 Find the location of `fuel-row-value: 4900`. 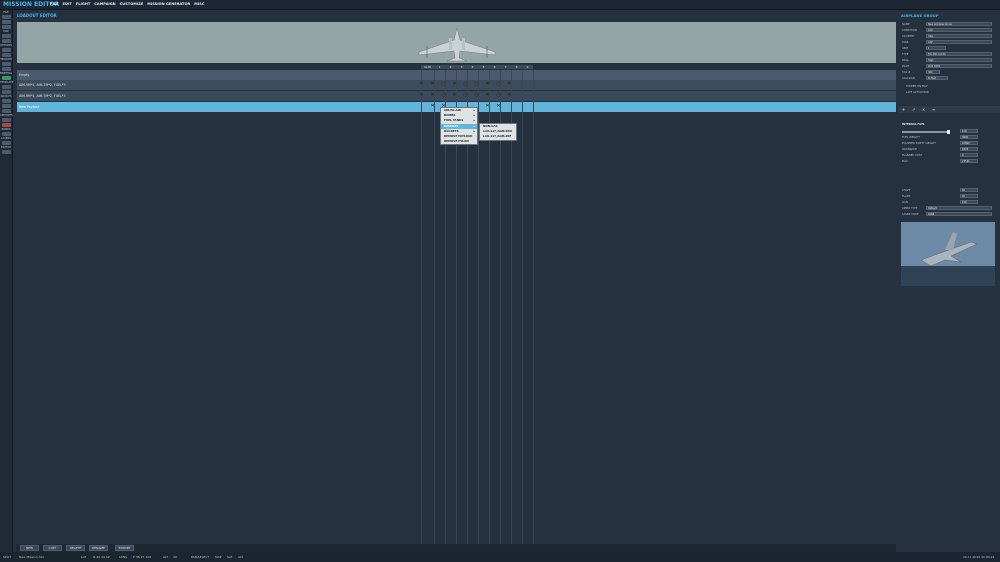

fuel-row-value: 4900 is located at coordinates (969, 137).